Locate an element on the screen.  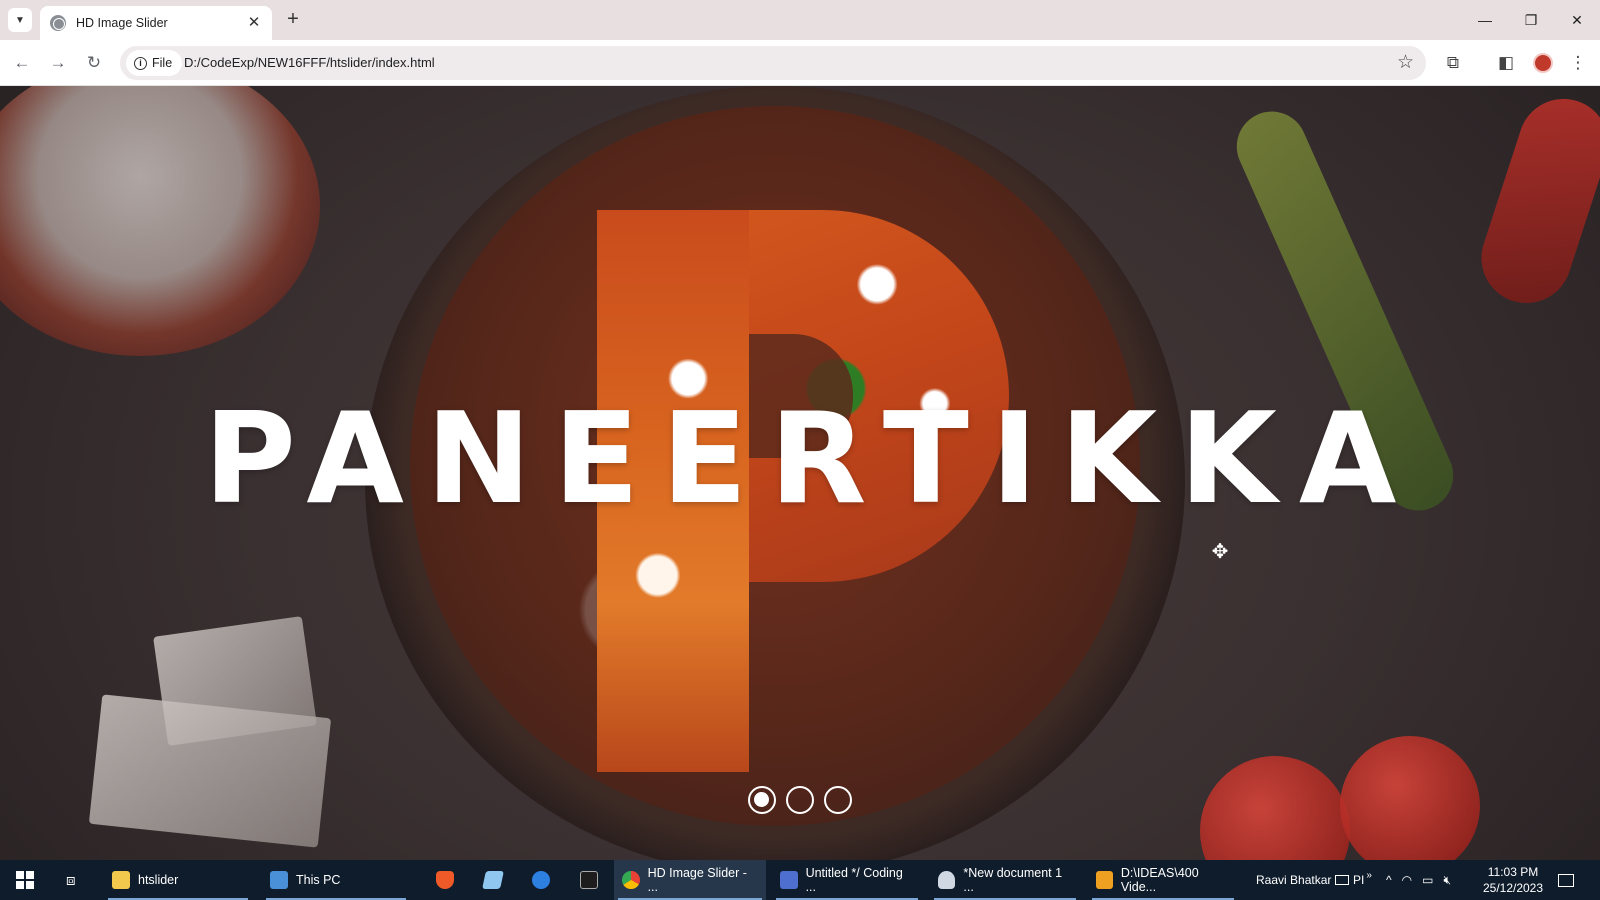
url-text: D:/CodeExp/NEW16FFF/htslider/index.html is located at coordinates (309, 62).